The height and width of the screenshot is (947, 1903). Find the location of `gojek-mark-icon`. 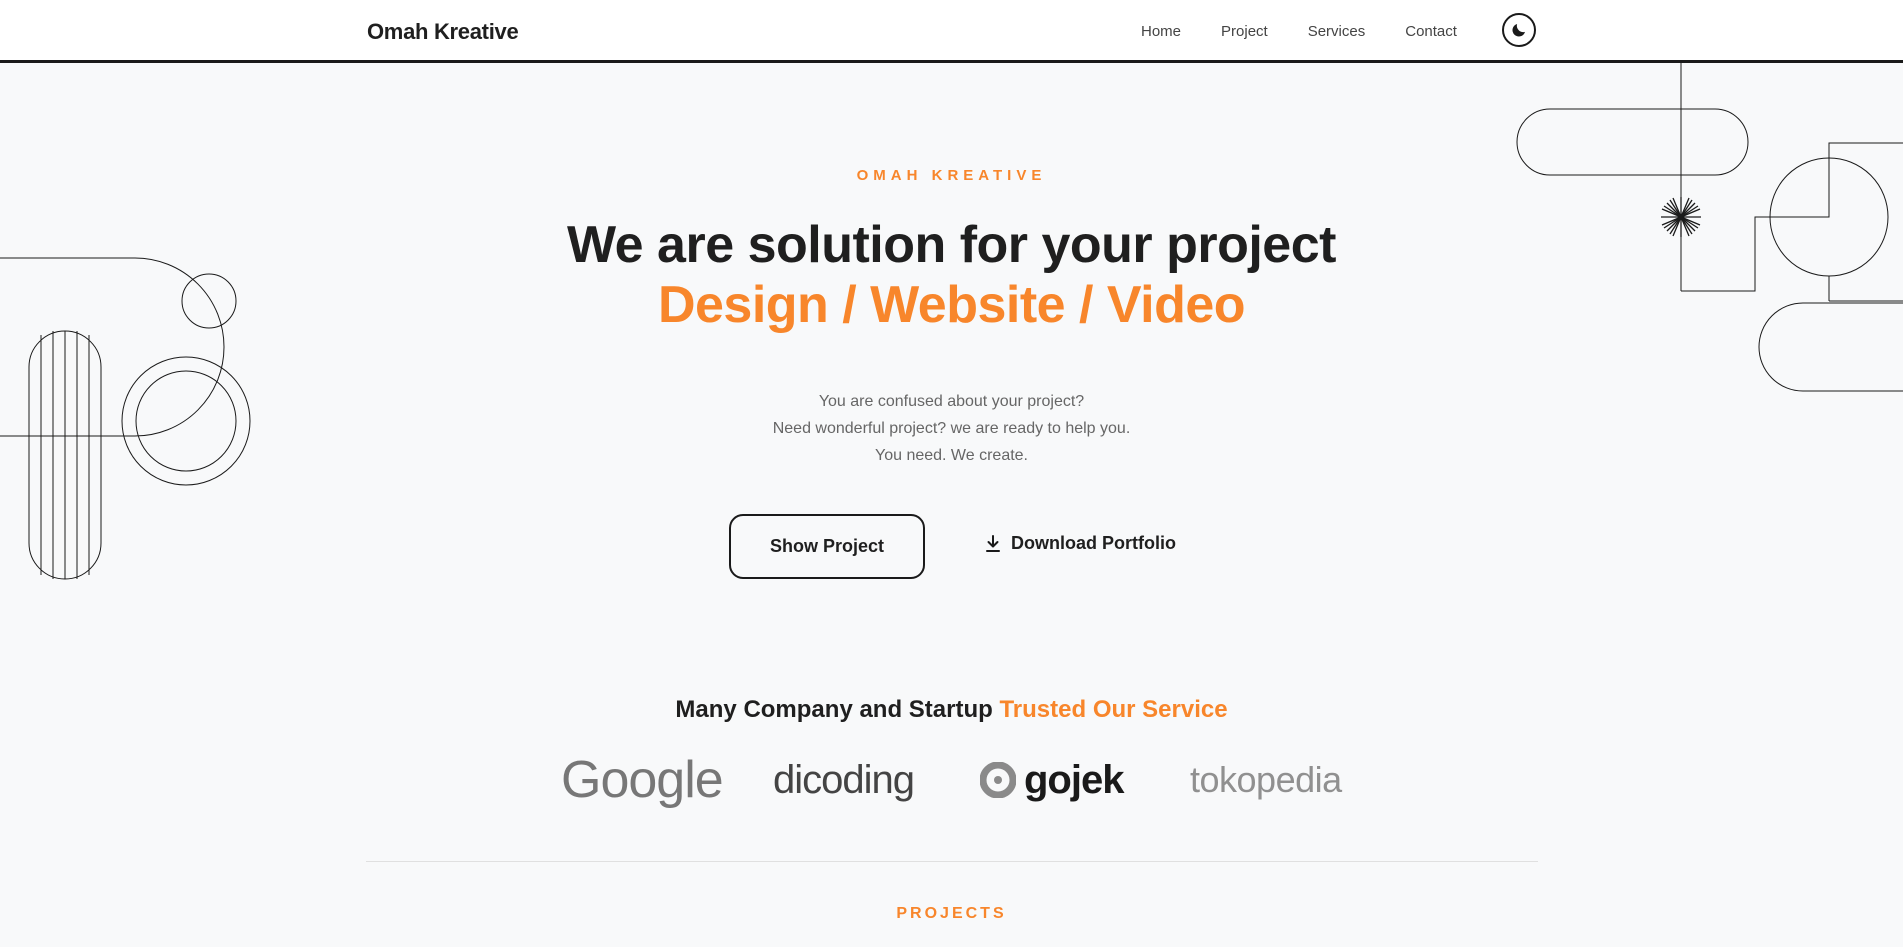

gojek-mark-icon is located at coordinates (998, 780).